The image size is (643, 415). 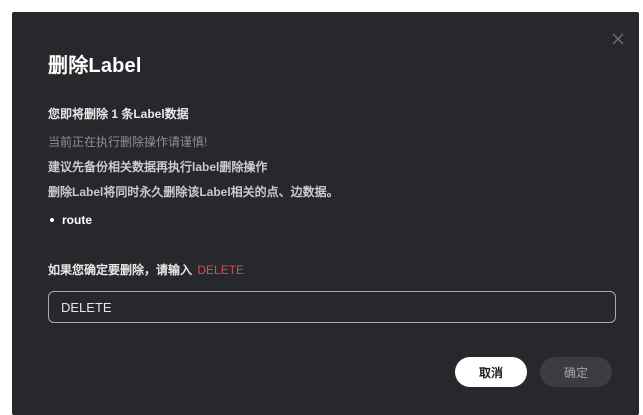 What do you see at coordinates (118, 114) in the screenshot?
I see `delete-summary: 您即将删除 1 条Label数据` at bounding box center [118, 114].